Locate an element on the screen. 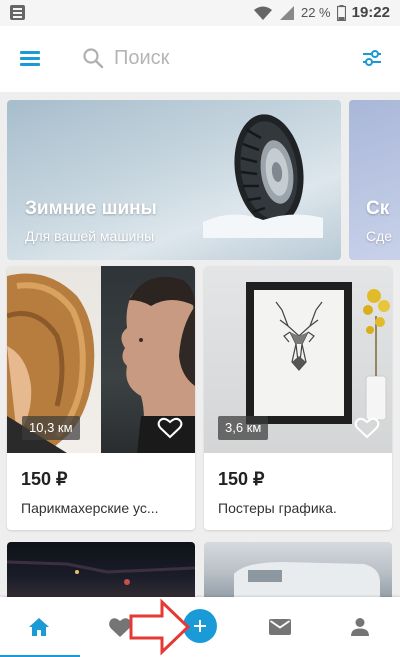  search-icon is located at coordinates (93, 58).